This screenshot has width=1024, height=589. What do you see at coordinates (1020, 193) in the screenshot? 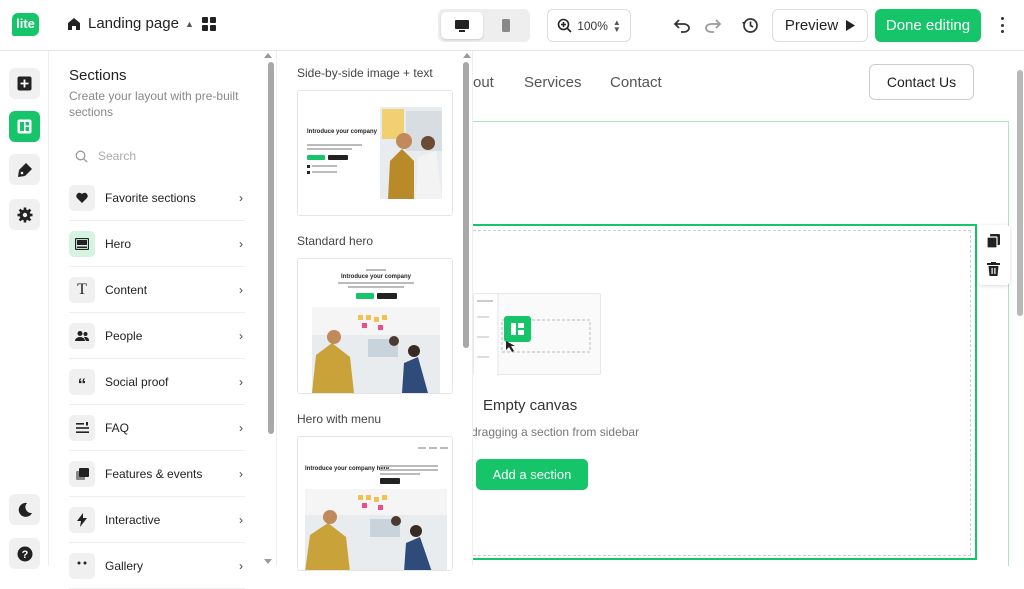
I see `canvas-scrollbar` at bounding box center [1020, 193].